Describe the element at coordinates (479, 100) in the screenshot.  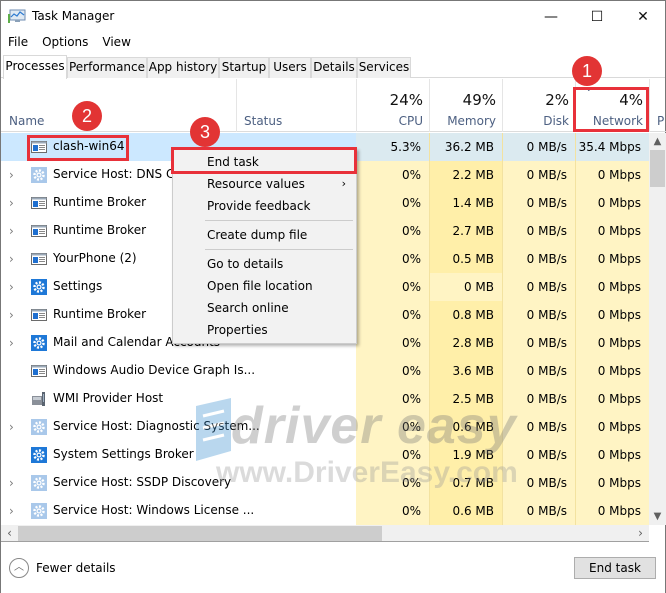
I see `memory-total-percent: 49%` at that location.